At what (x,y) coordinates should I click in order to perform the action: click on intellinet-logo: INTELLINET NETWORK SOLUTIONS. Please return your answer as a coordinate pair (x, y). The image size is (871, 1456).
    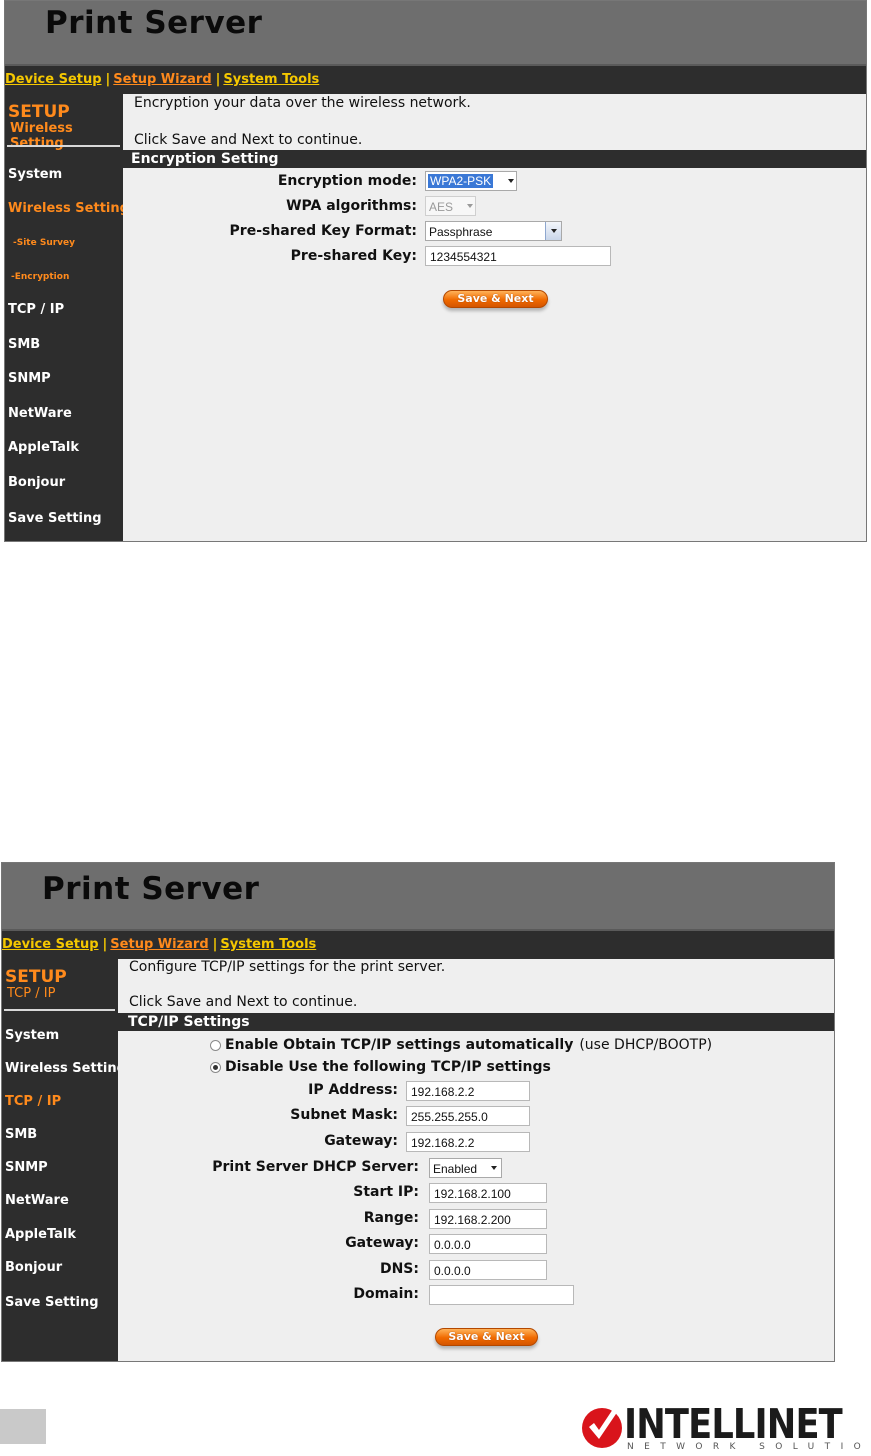
    Looking at the image, I should click on (725, 1428).